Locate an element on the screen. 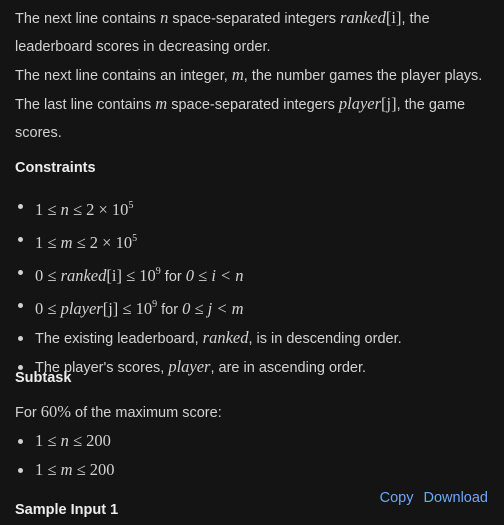  sample-input-heading: Sample Input 1 is located at coordinates (67, 510).